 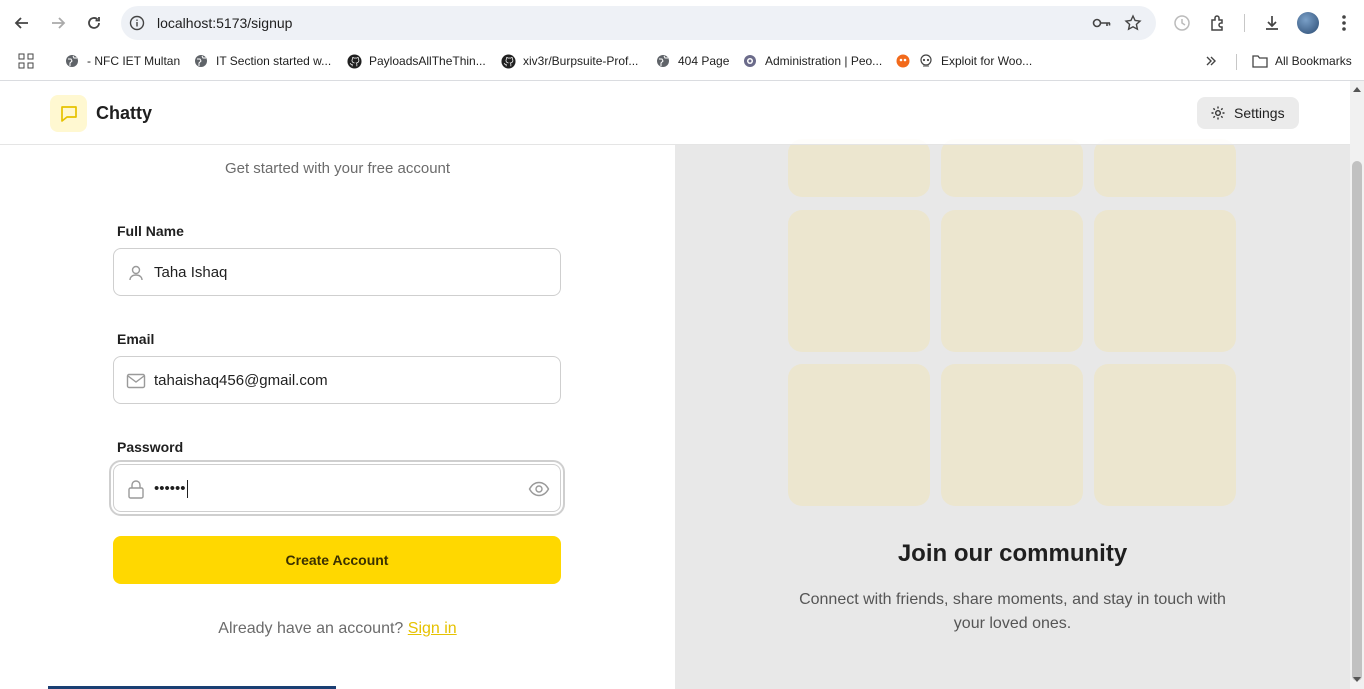 What do you see at coordinates (225, 23) in the screenshot?
I see `url-text: localhost:5173/signup` at bounding box center [225, 23].